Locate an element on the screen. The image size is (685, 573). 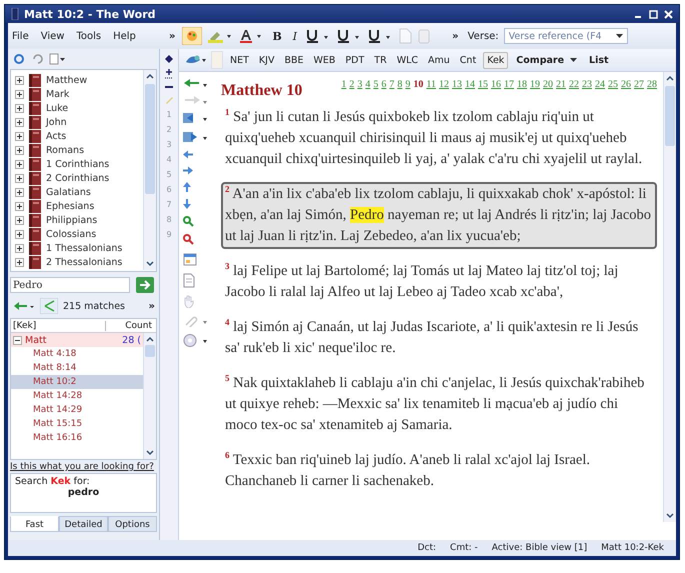
back-arrow-icon is located at coordinates (195, 83).